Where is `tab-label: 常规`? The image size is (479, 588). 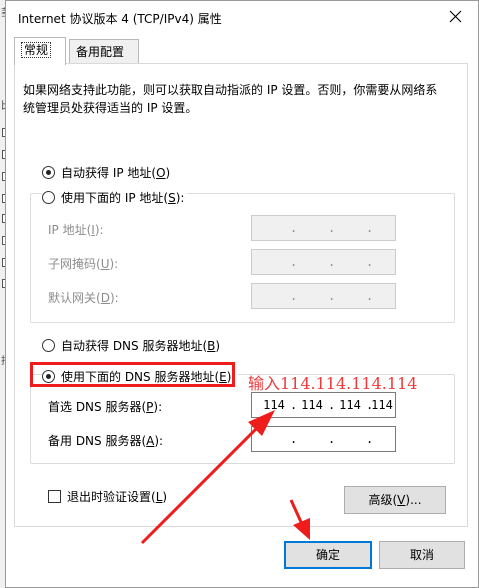 tab-label: 常规 is located at coordinates (36, 50).